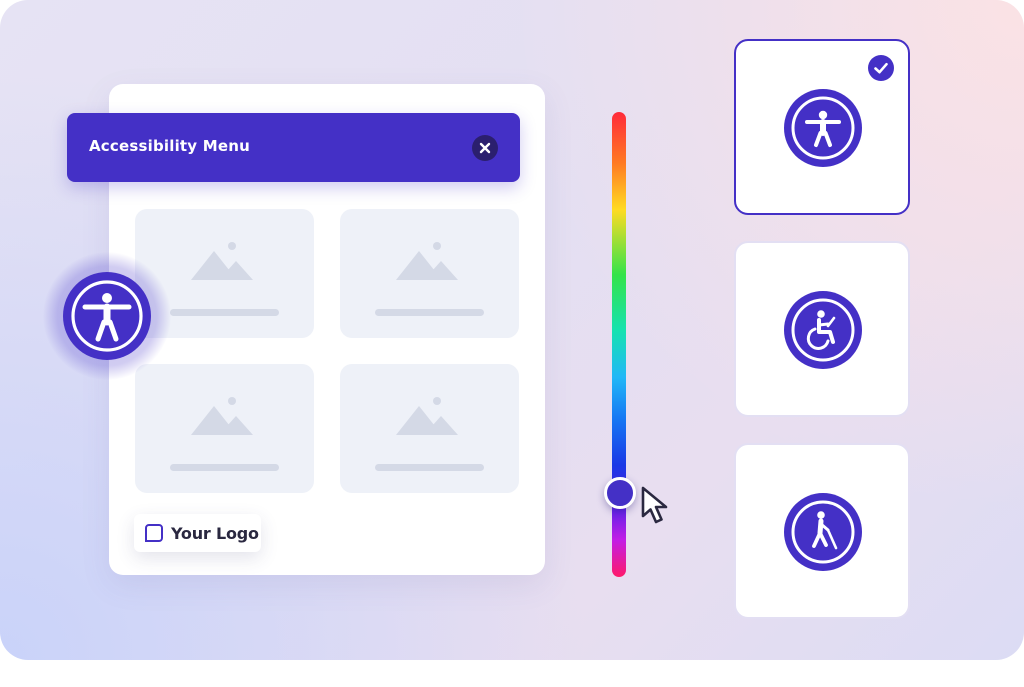 The width and height of the screenshot is (1024, 687). I want to click on option-card-wheelchair, so click(822, 329).